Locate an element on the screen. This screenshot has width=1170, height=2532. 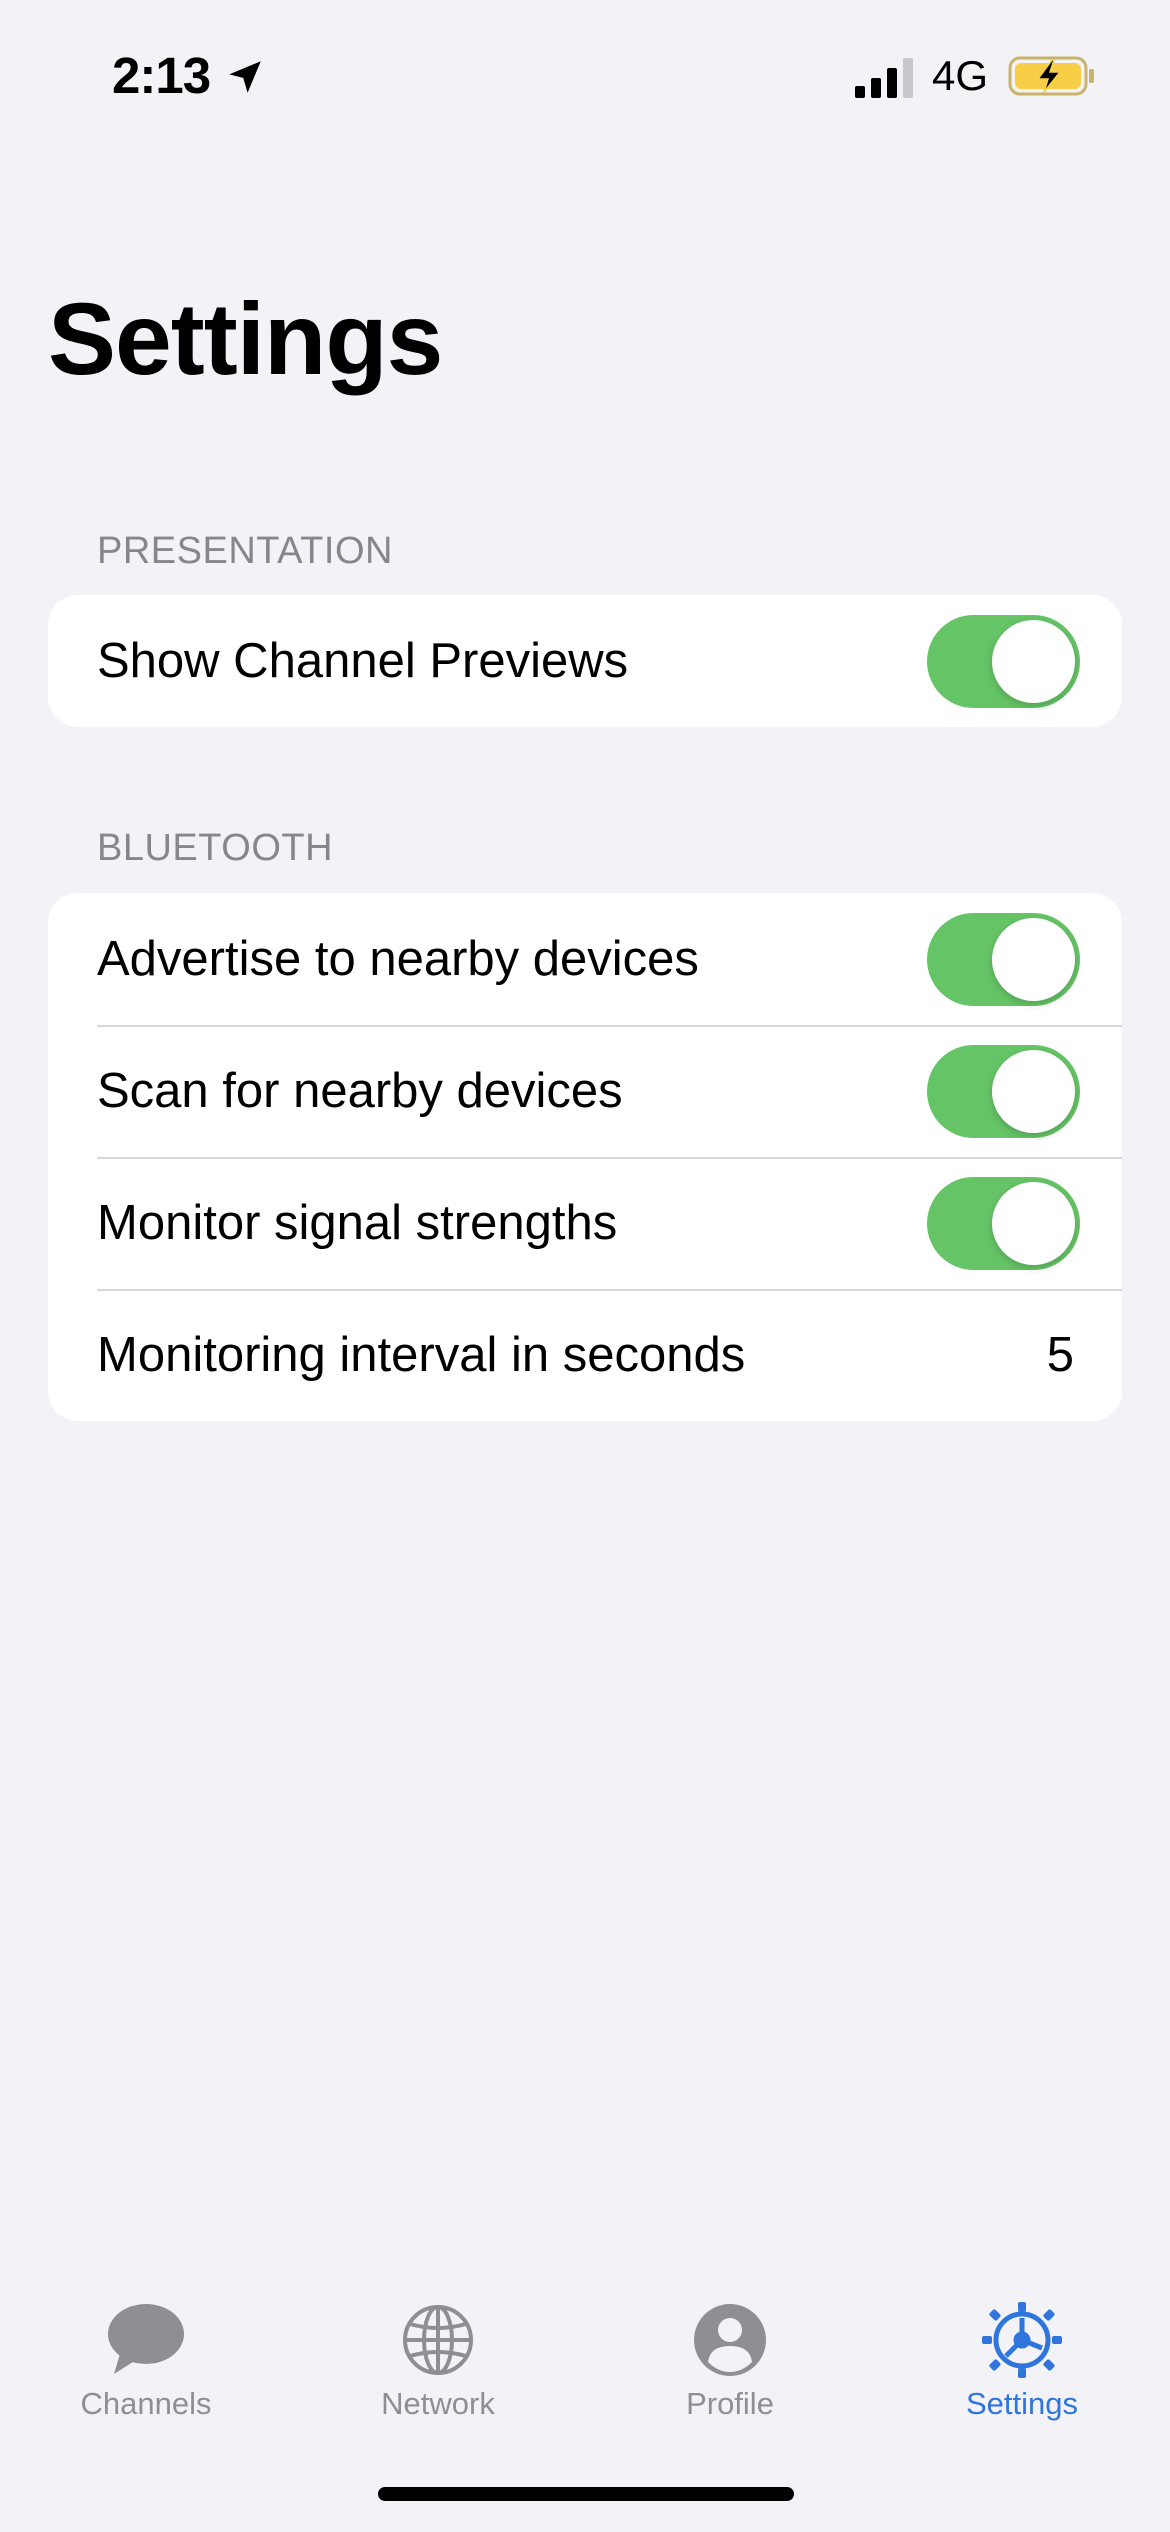
row-label: Scan for nearby devices is located at coordinates (360, 1091).